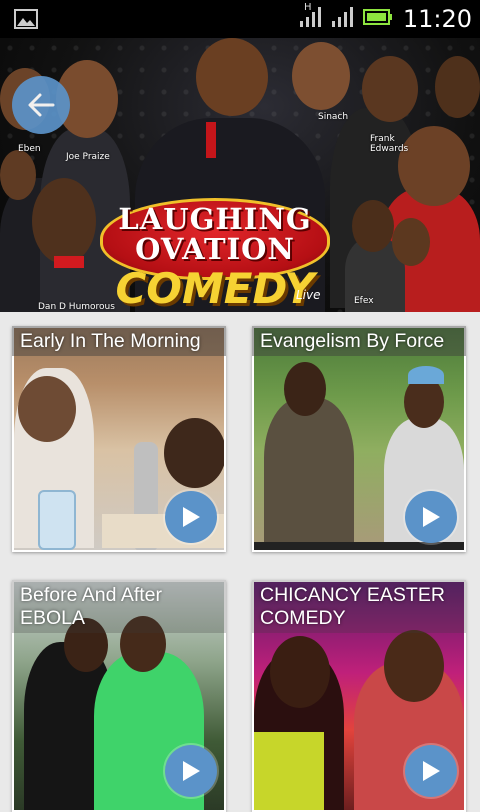  Describe the element at coordinates (310, 19) in the screenshot. I see `signal-icon` at that location.